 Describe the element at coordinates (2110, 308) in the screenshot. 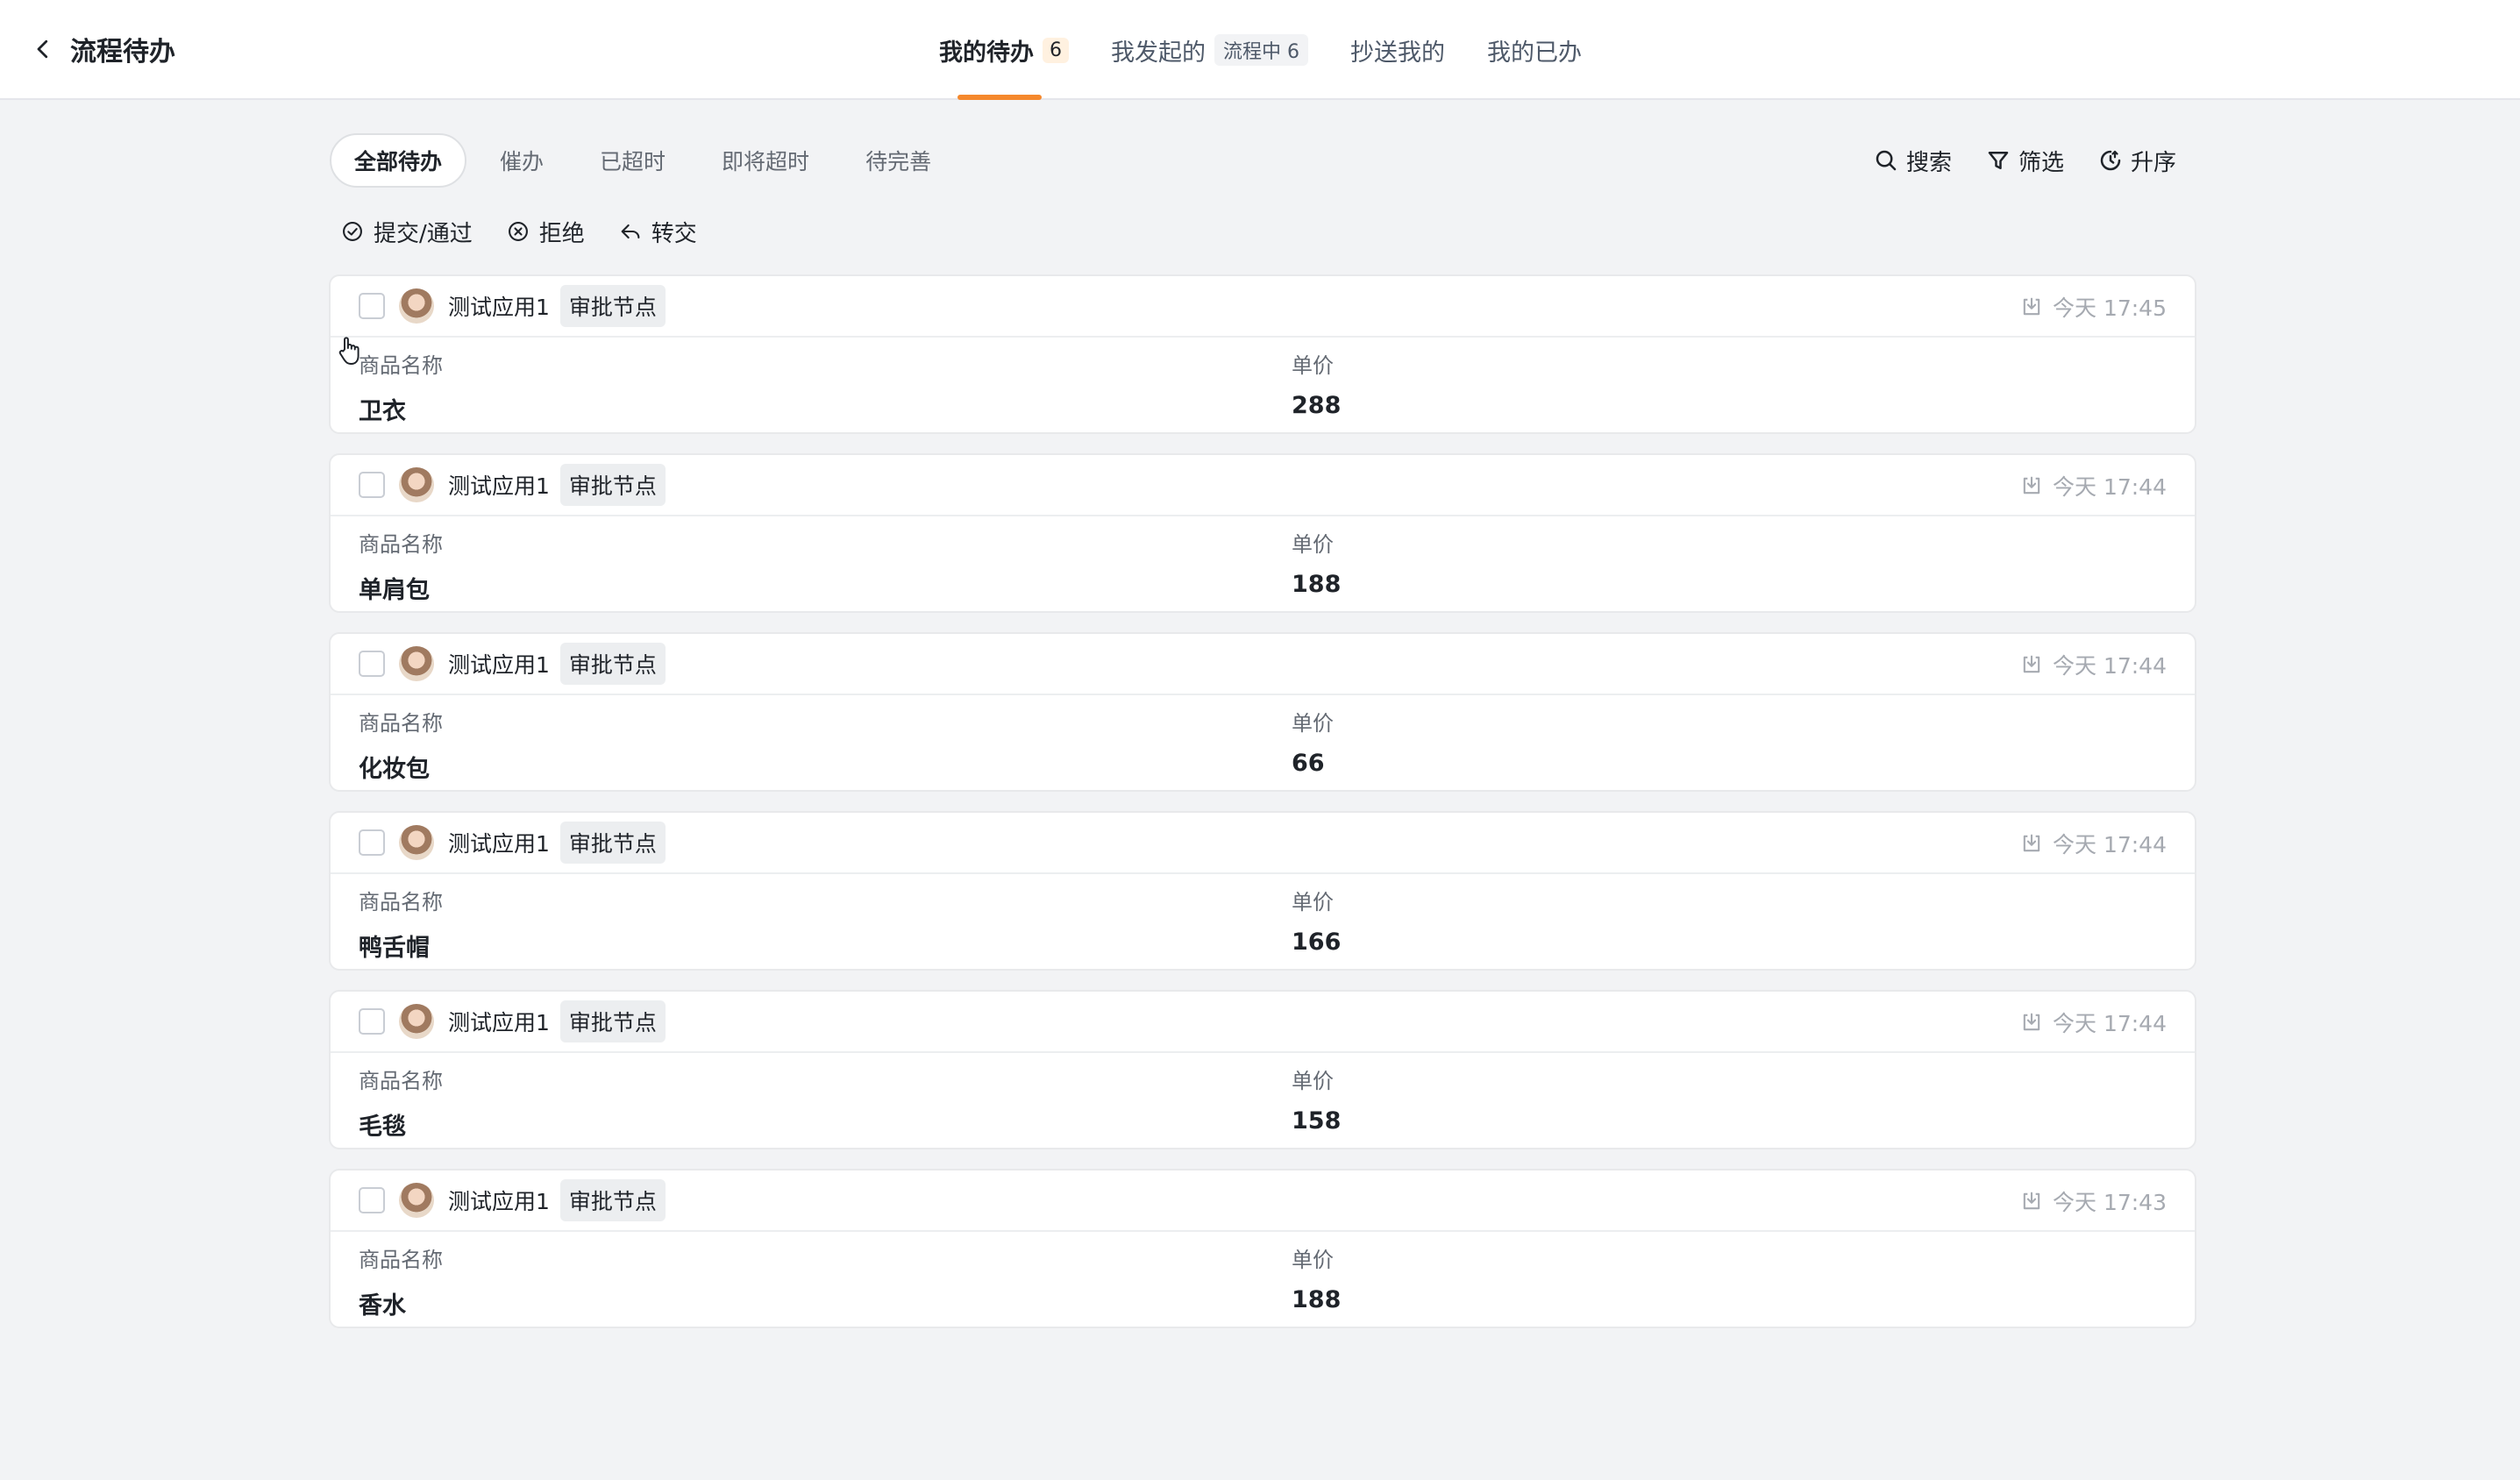

I see `time-text: 今天 17:45` at that location.